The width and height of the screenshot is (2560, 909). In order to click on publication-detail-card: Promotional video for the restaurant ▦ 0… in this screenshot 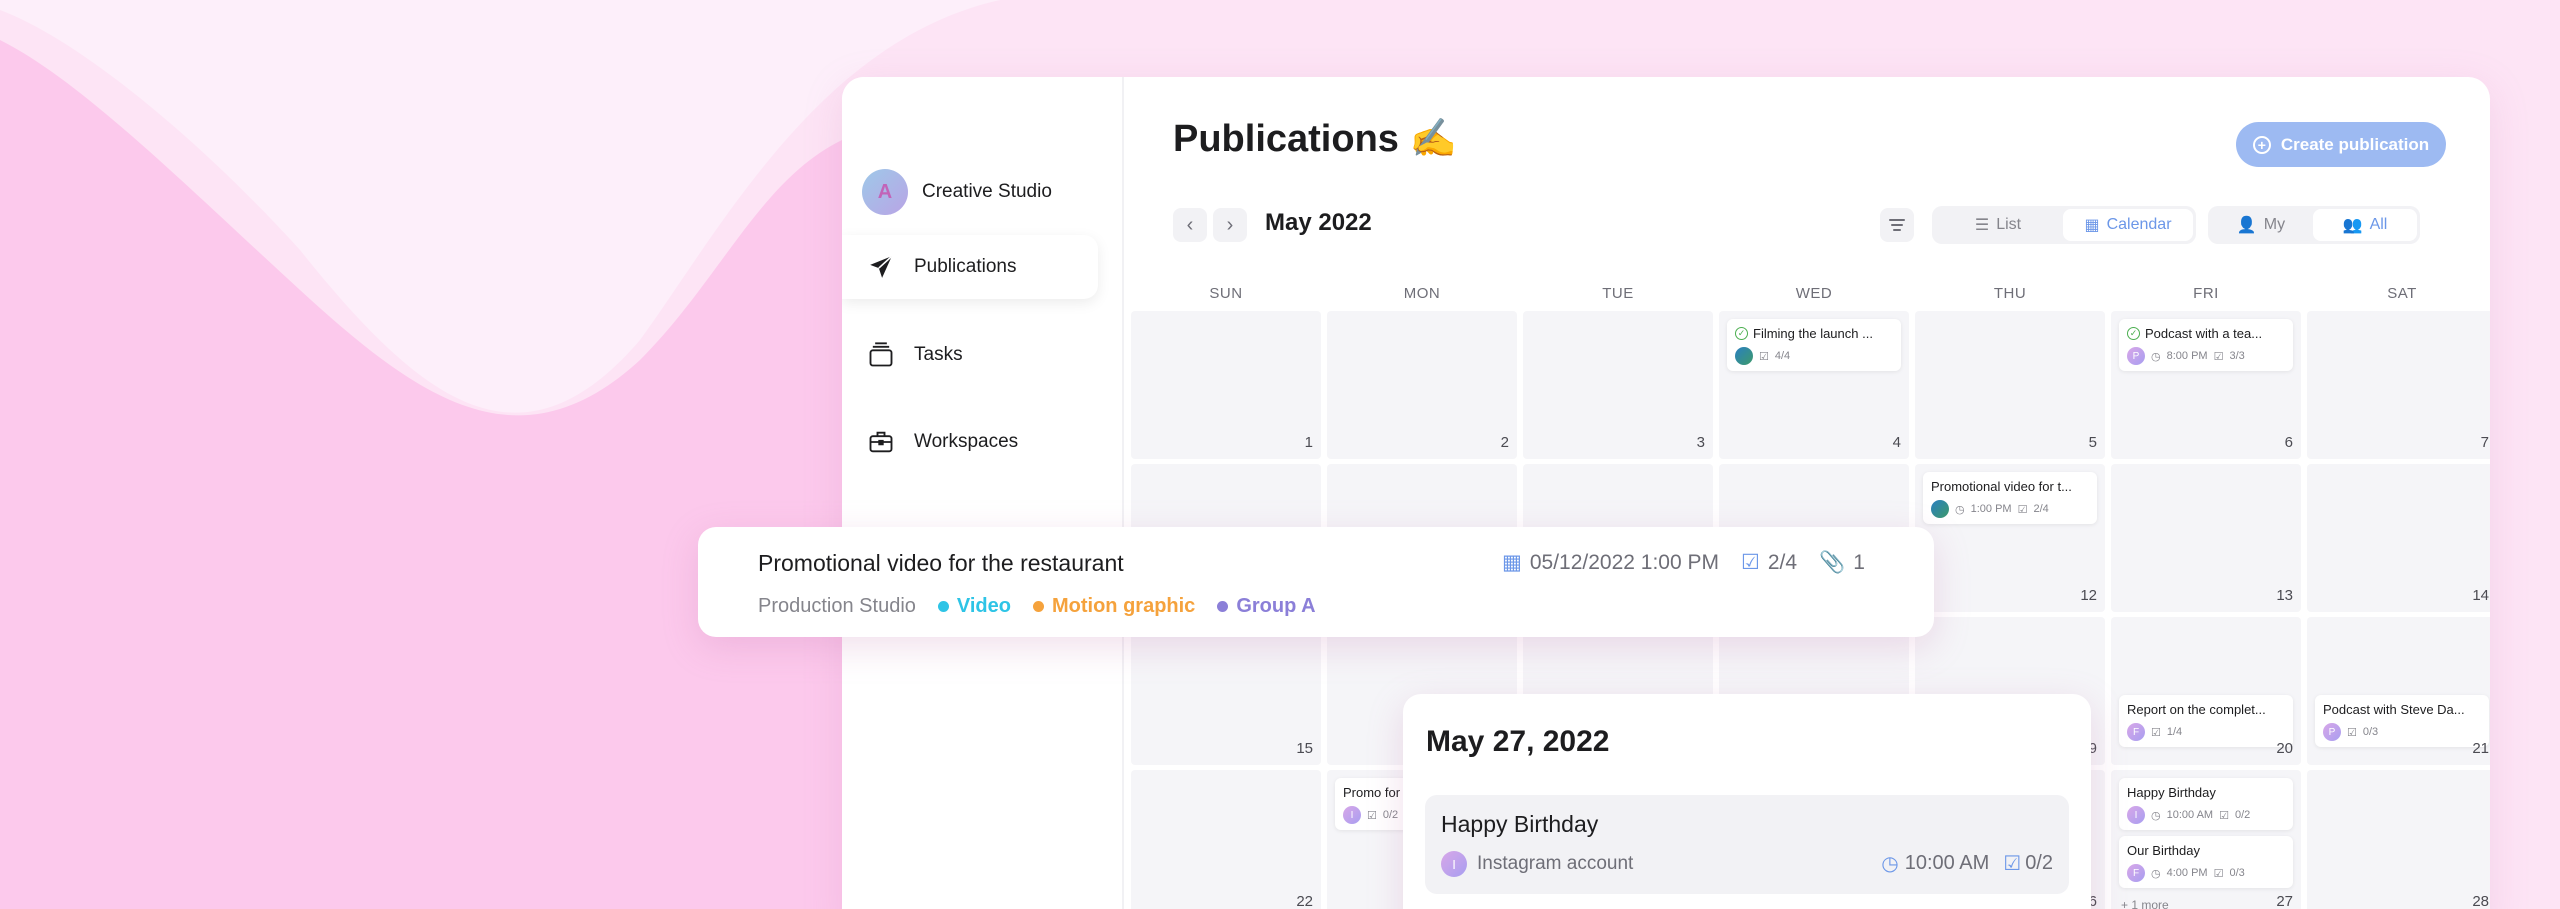, I will do `click(1316, 582)`.